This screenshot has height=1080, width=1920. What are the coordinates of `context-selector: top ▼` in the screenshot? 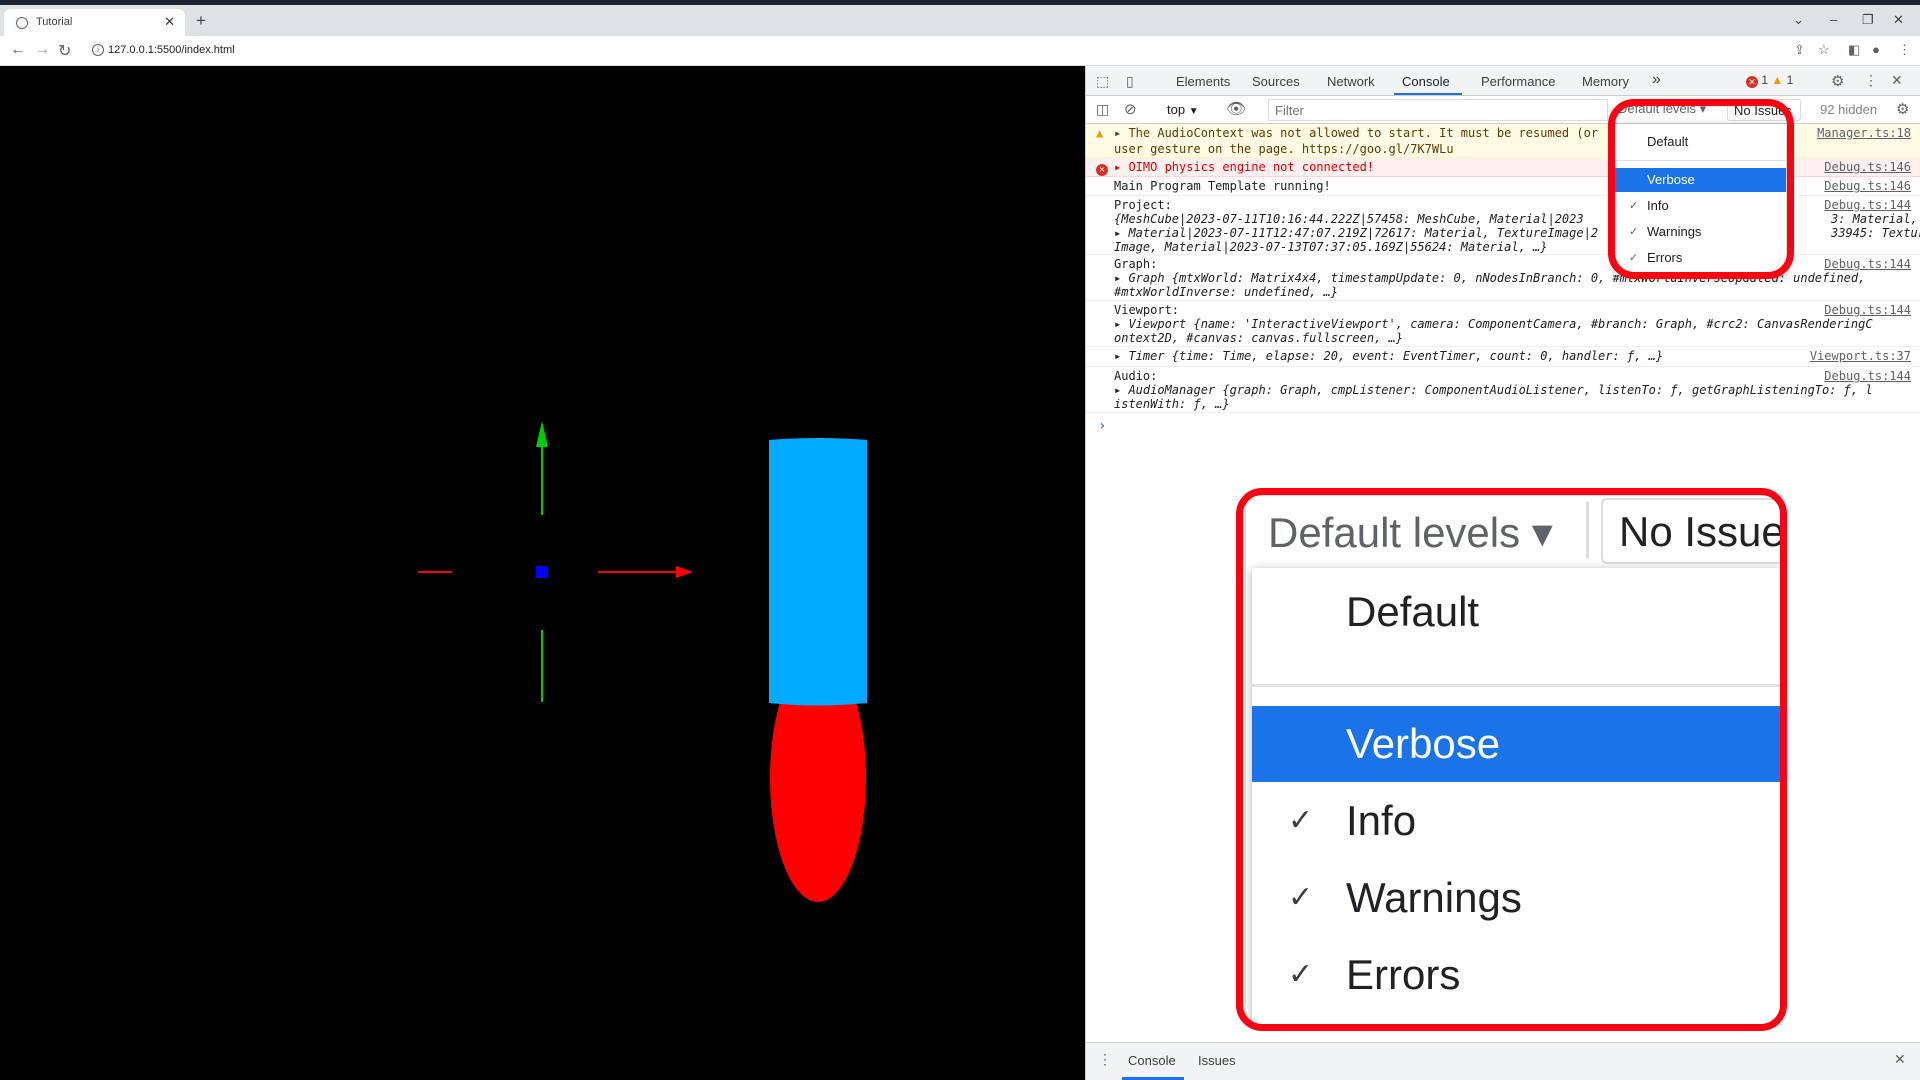 It's located at (1188, 110).